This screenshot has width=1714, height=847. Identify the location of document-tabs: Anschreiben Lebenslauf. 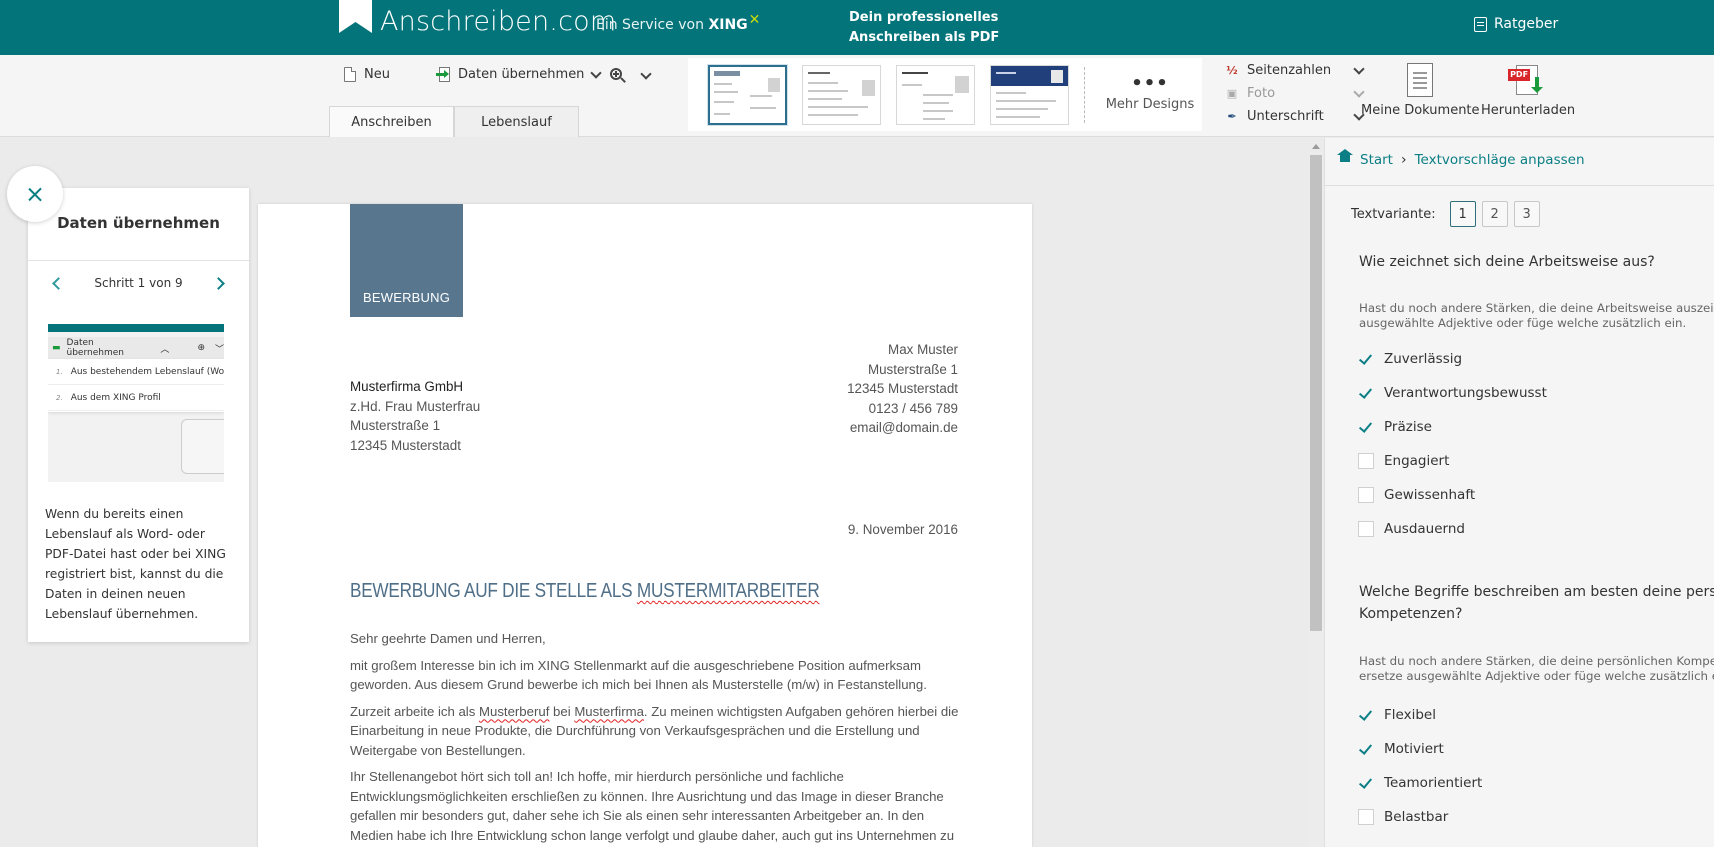
(454, 121).